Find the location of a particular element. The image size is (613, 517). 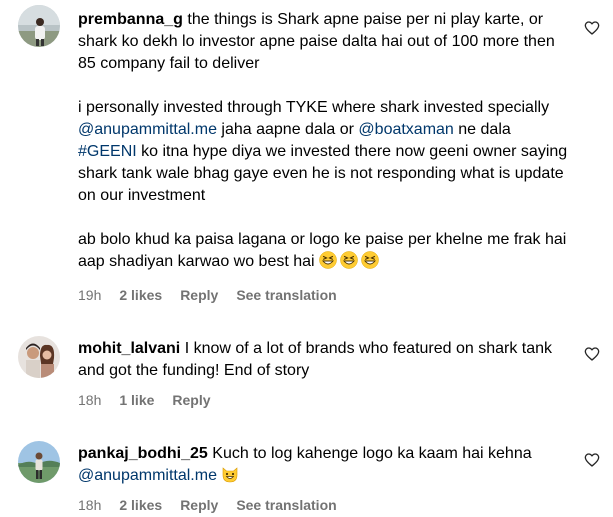

comment-meta: 18h 1 like Reply is located at coordinates (153, 400).